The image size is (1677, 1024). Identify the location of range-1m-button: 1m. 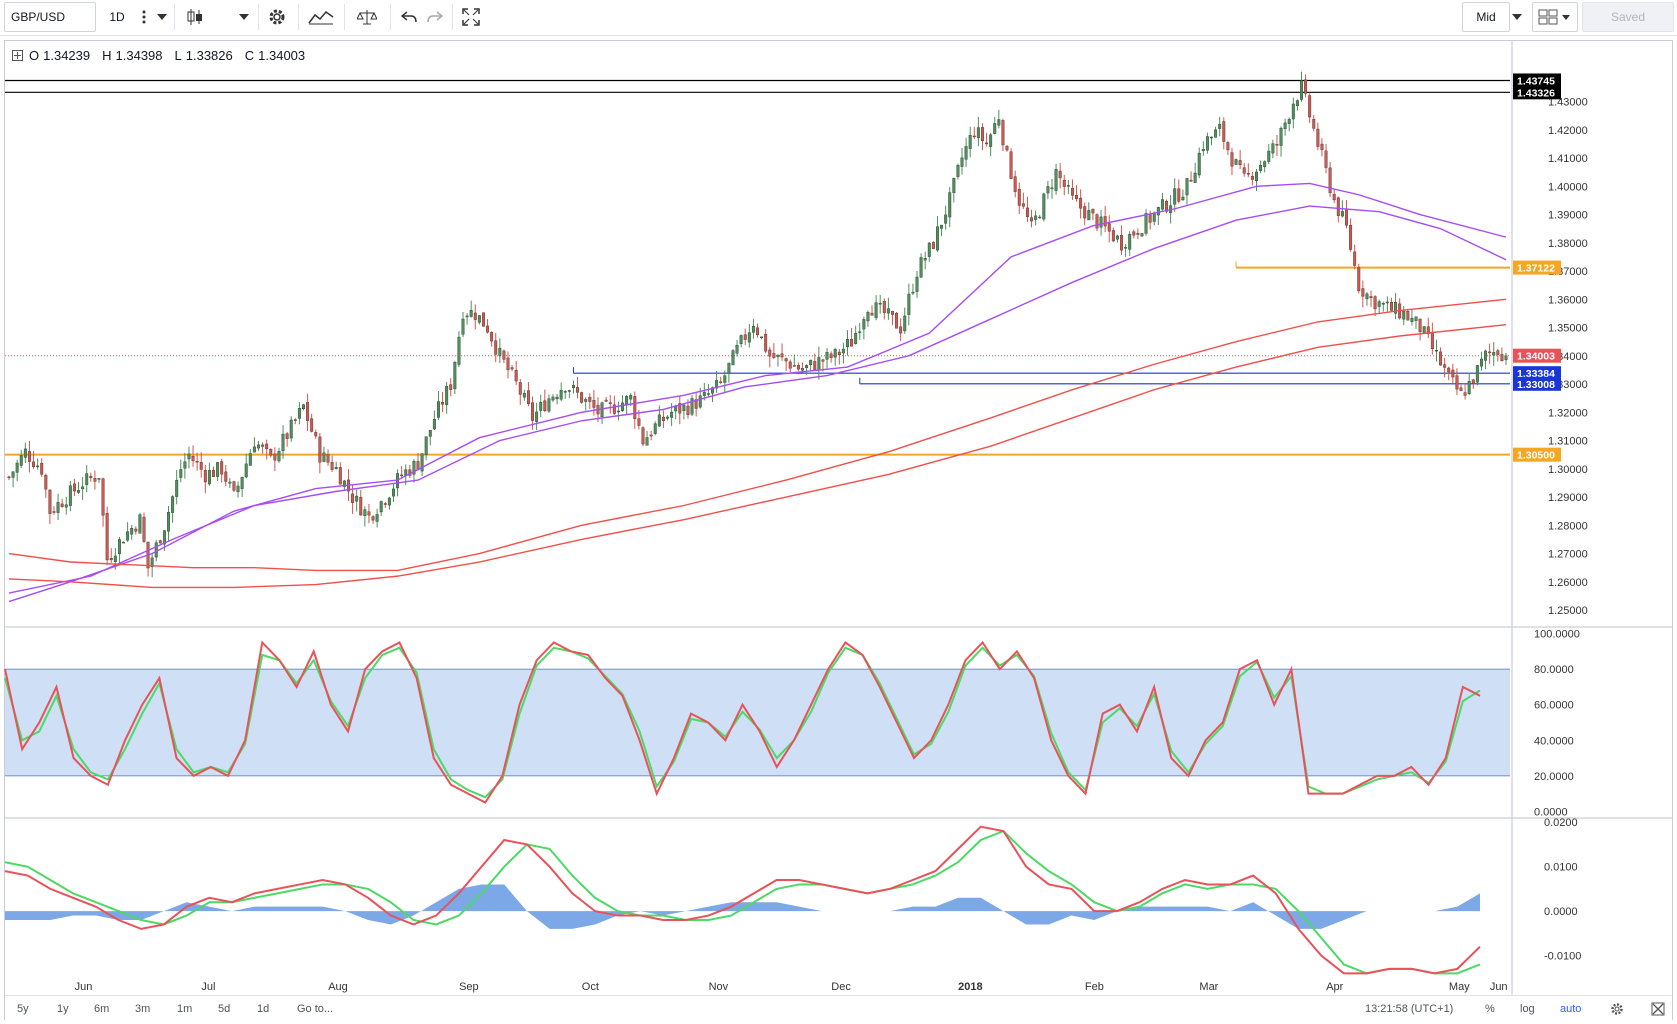
(184, 1009).